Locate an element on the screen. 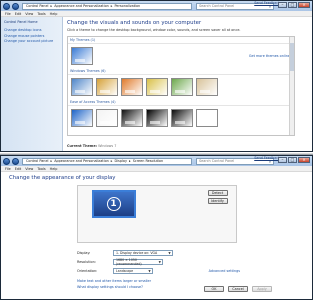 The image size is (320, 300). orientation-select: Landscape ▼ is located at coordinates (133, 271).